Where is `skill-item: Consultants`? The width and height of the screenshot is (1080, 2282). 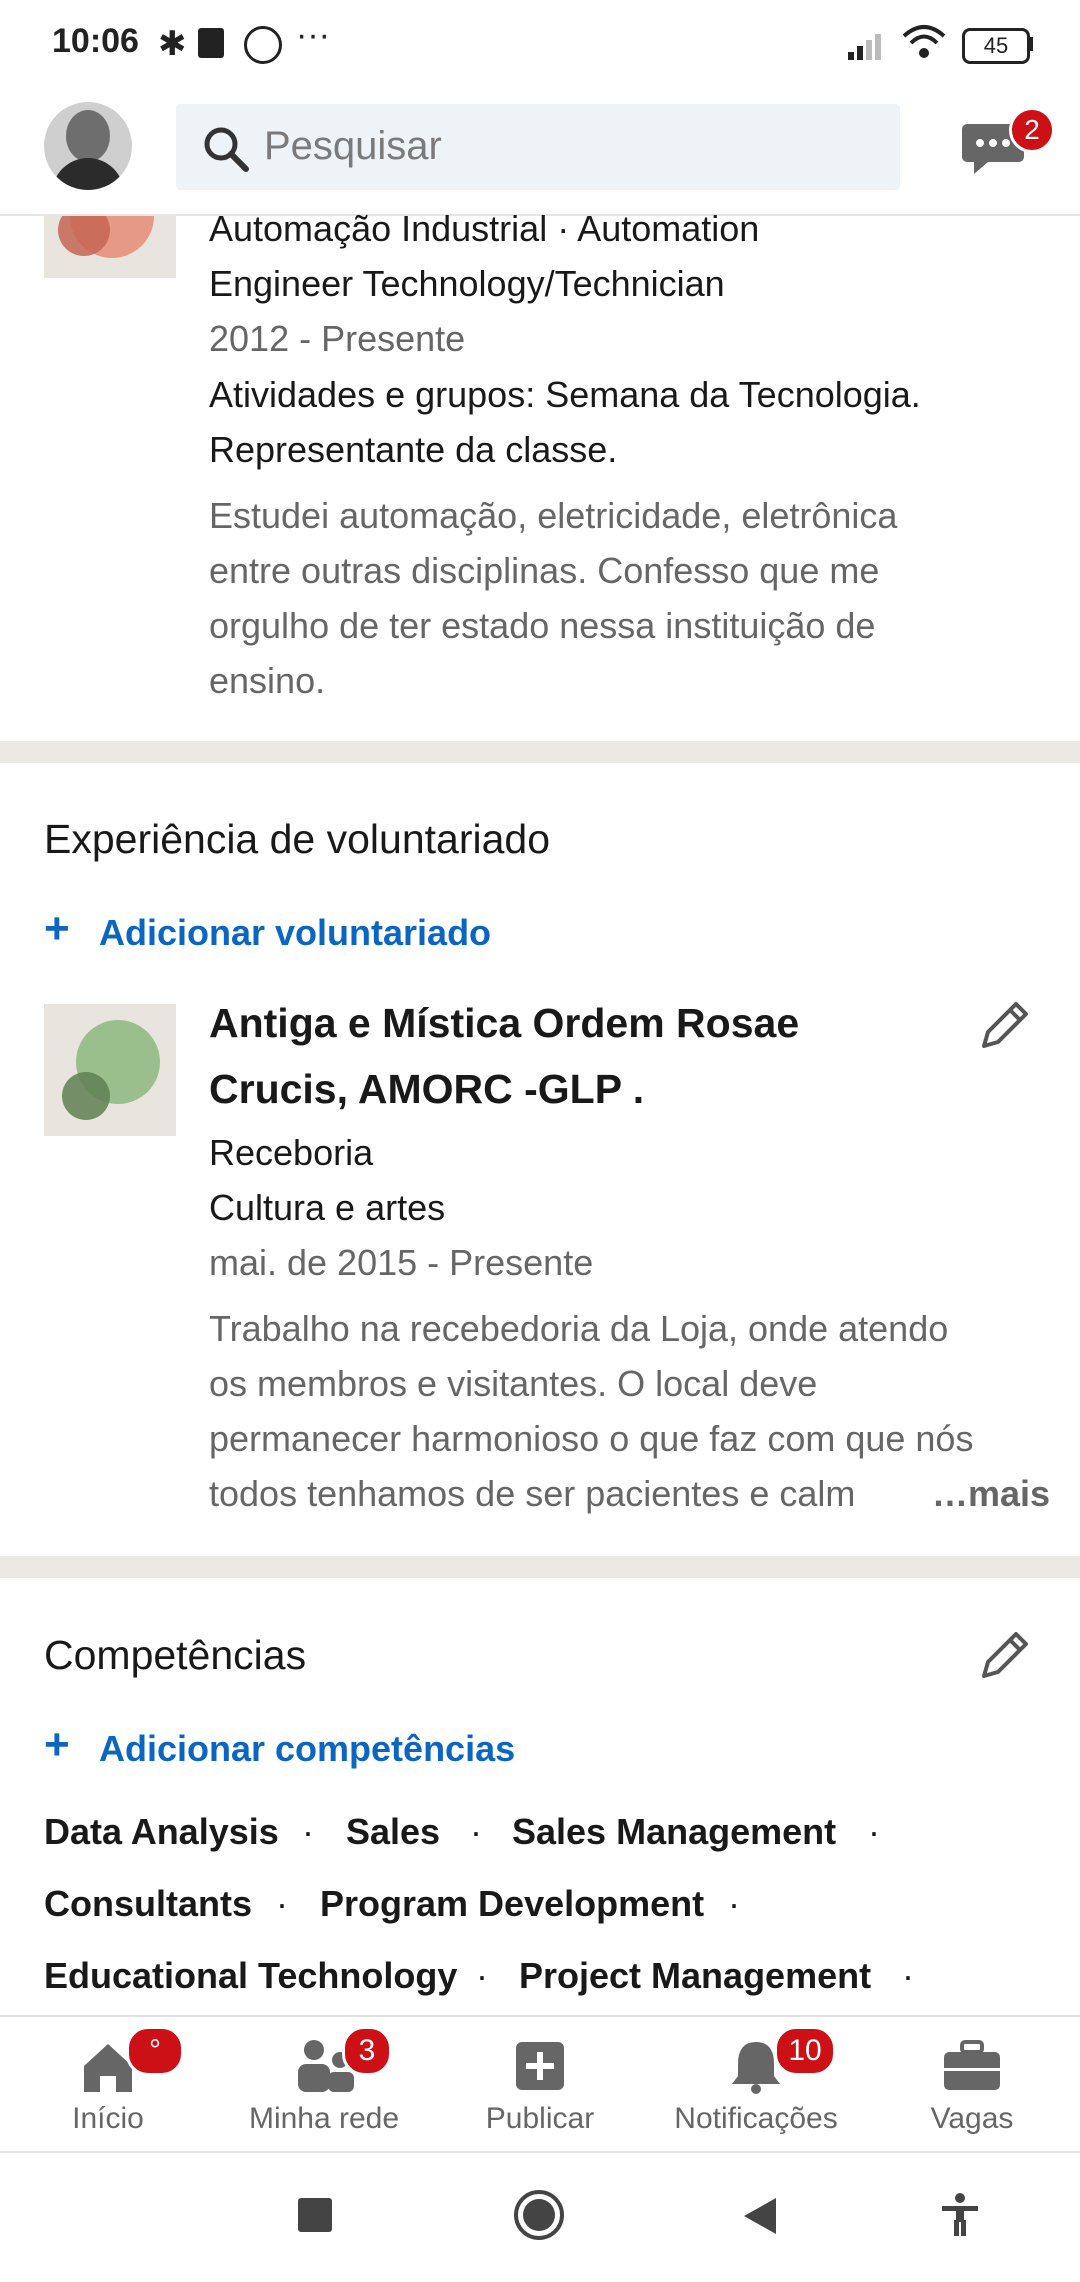 skill-item: Consultants is located at coordinates (148, 1904).